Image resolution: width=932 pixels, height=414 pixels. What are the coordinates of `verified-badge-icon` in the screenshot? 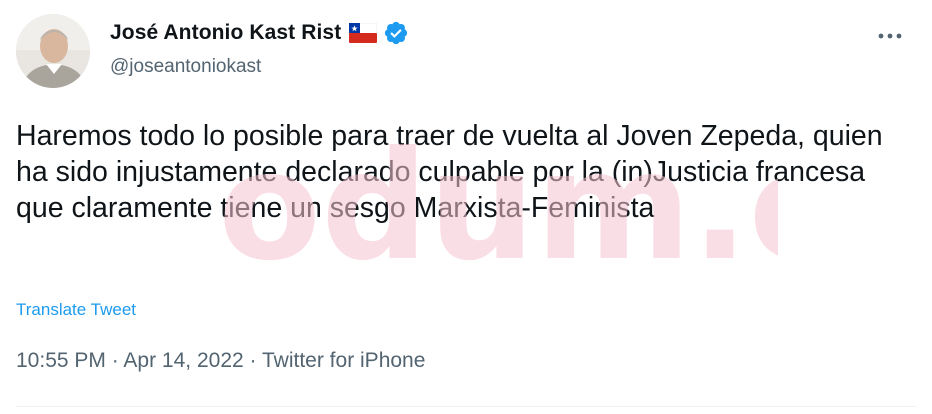 It's located at (396, 33).